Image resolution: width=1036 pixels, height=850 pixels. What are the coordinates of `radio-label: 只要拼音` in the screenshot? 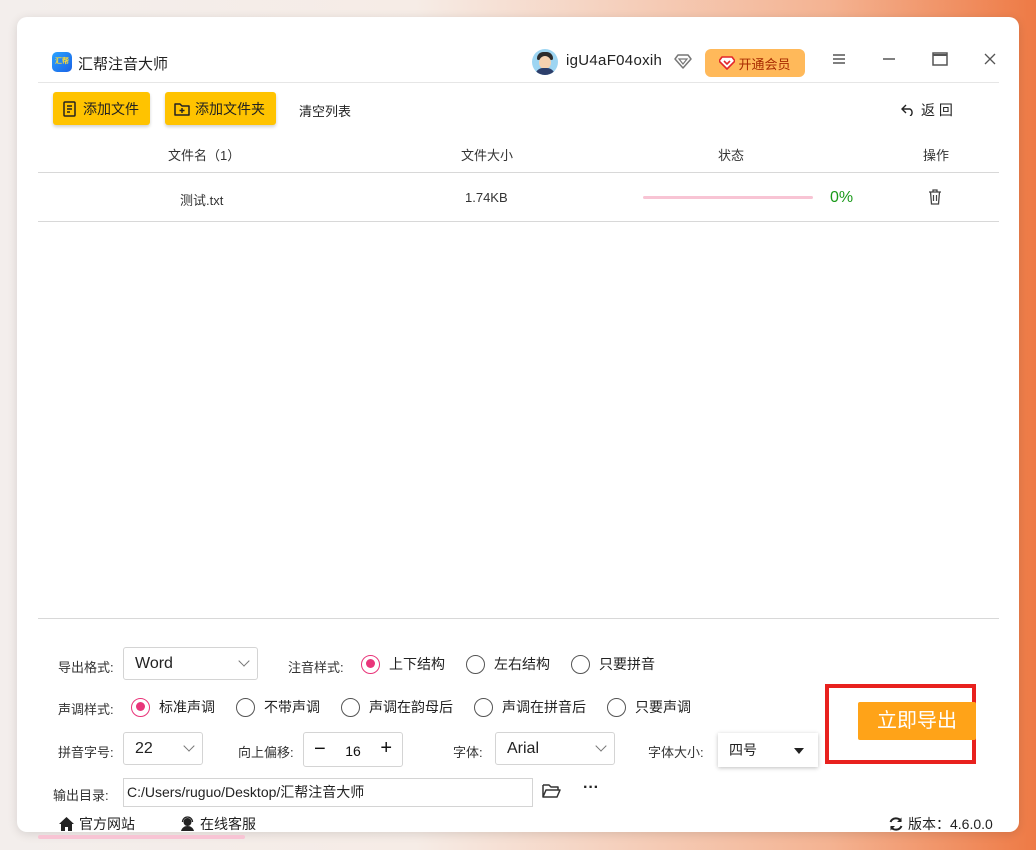 It's located at (627, 664).